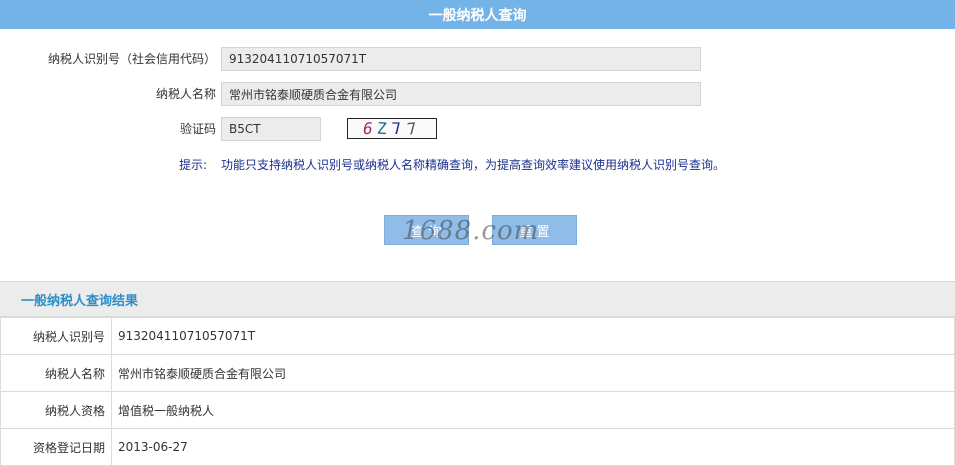 This screenshot has height=466, width=955. I want to click on page-title: 一般纳税人查询, so click(477, 15).